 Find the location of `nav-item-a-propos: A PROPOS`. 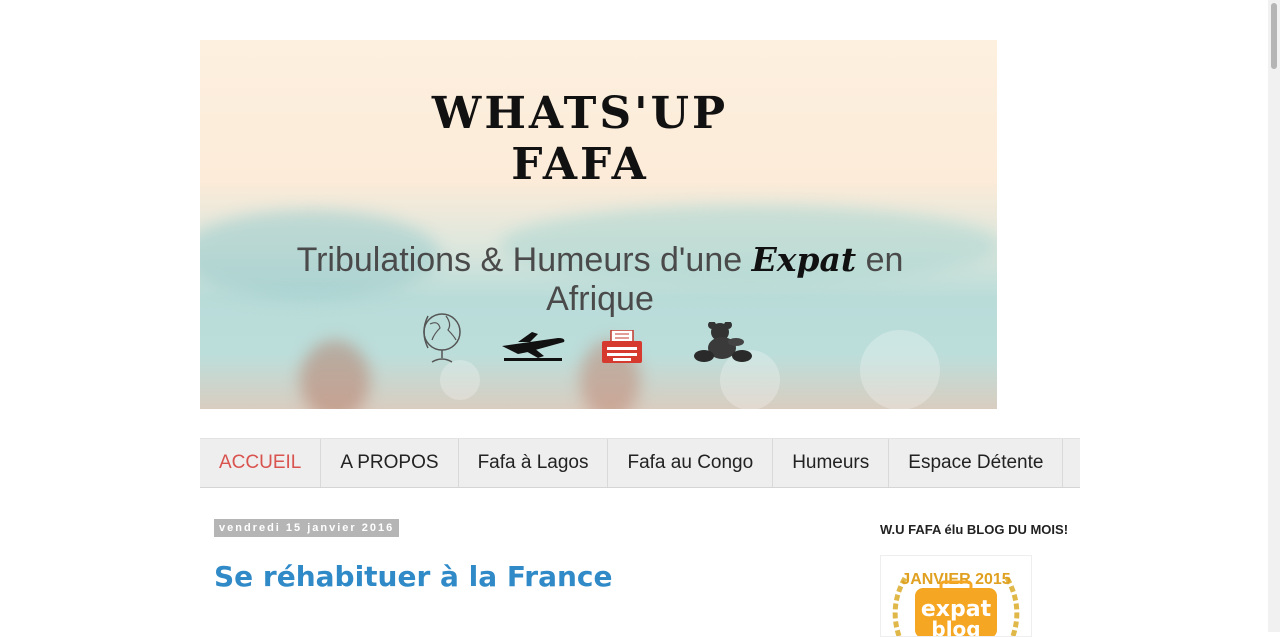

nav-item-a-propos: A PROPOS is located at coordinates (390, 463).